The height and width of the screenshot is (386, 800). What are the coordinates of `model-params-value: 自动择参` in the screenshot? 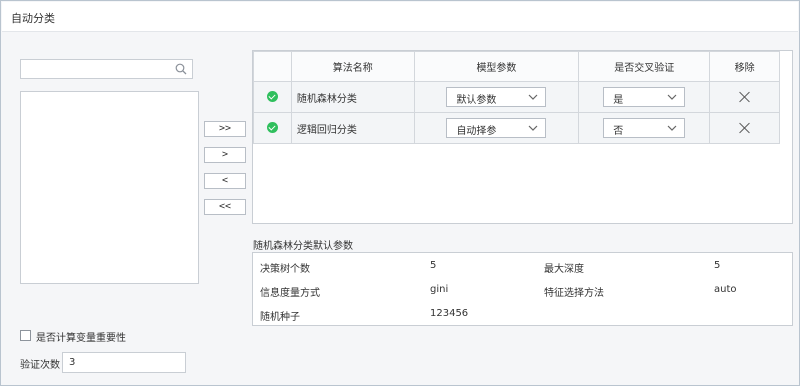 It's located at (476, 131).